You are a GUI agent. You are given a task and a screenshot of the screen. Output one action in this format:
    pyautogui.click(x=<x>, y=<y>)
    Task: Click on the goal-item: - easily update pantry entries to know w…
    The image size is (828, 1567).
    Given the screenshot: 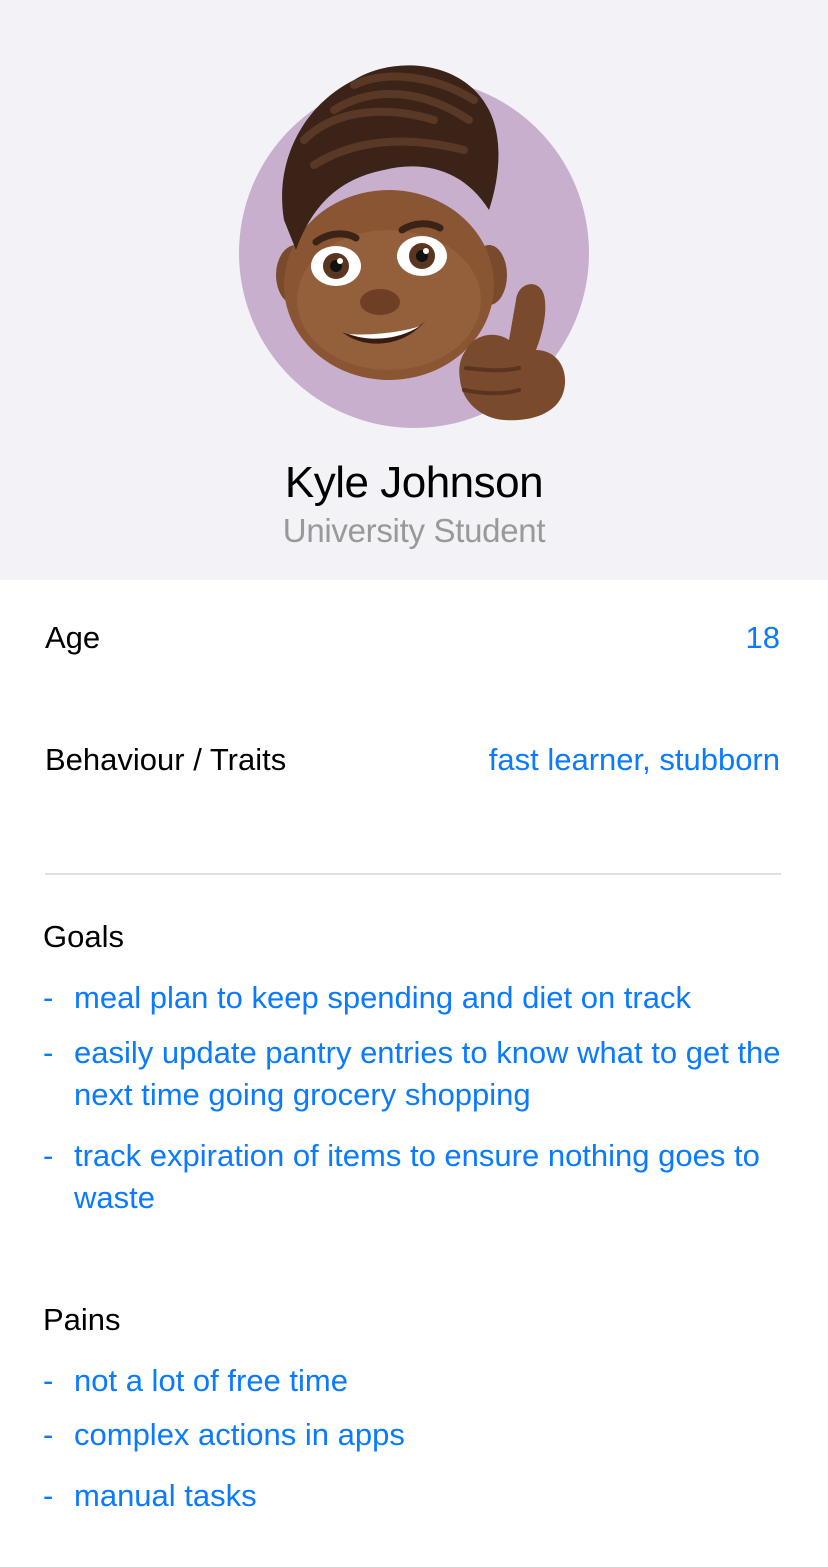 What is the action you would take?
    pyautogui.click(x=413, y=1074)
    